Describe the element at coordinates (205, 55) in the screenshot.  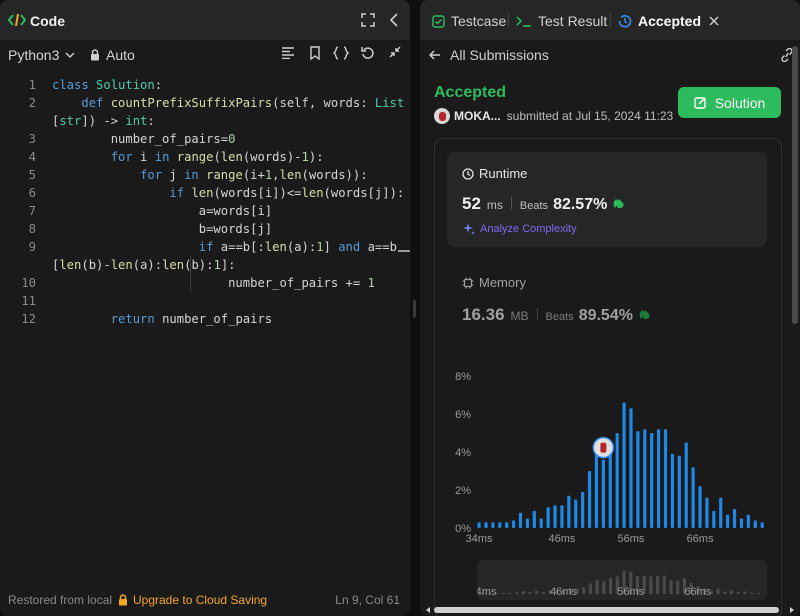
I see `editor-toolbar: Python3 Auto` at that location.